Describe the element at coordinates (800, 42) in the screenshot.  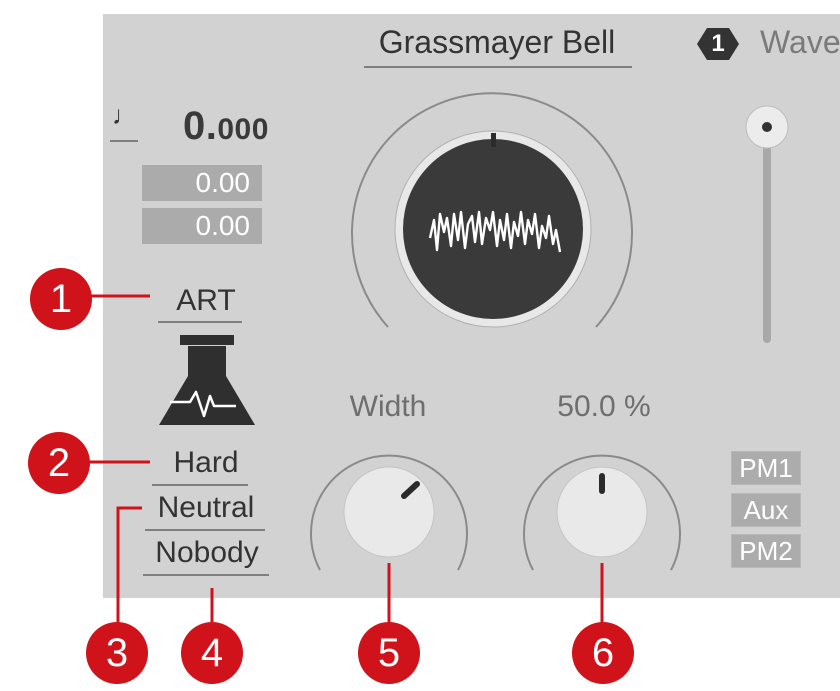
I see `slot-label: Wave` at that location.